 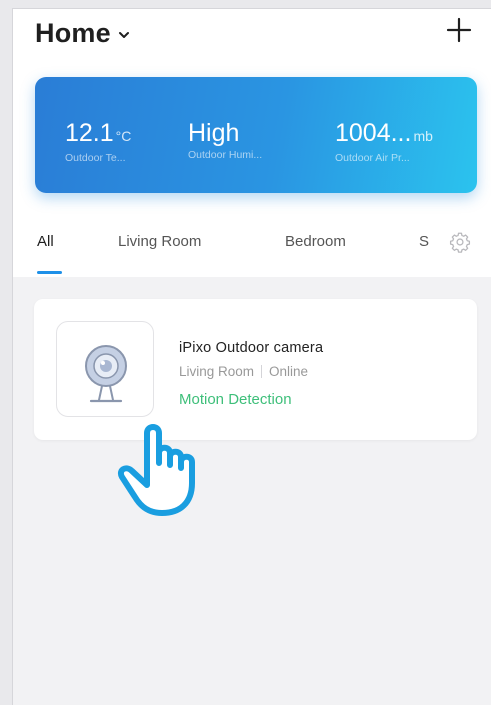 I want to click on tab-truncated: S, so click(x=424, y=241).